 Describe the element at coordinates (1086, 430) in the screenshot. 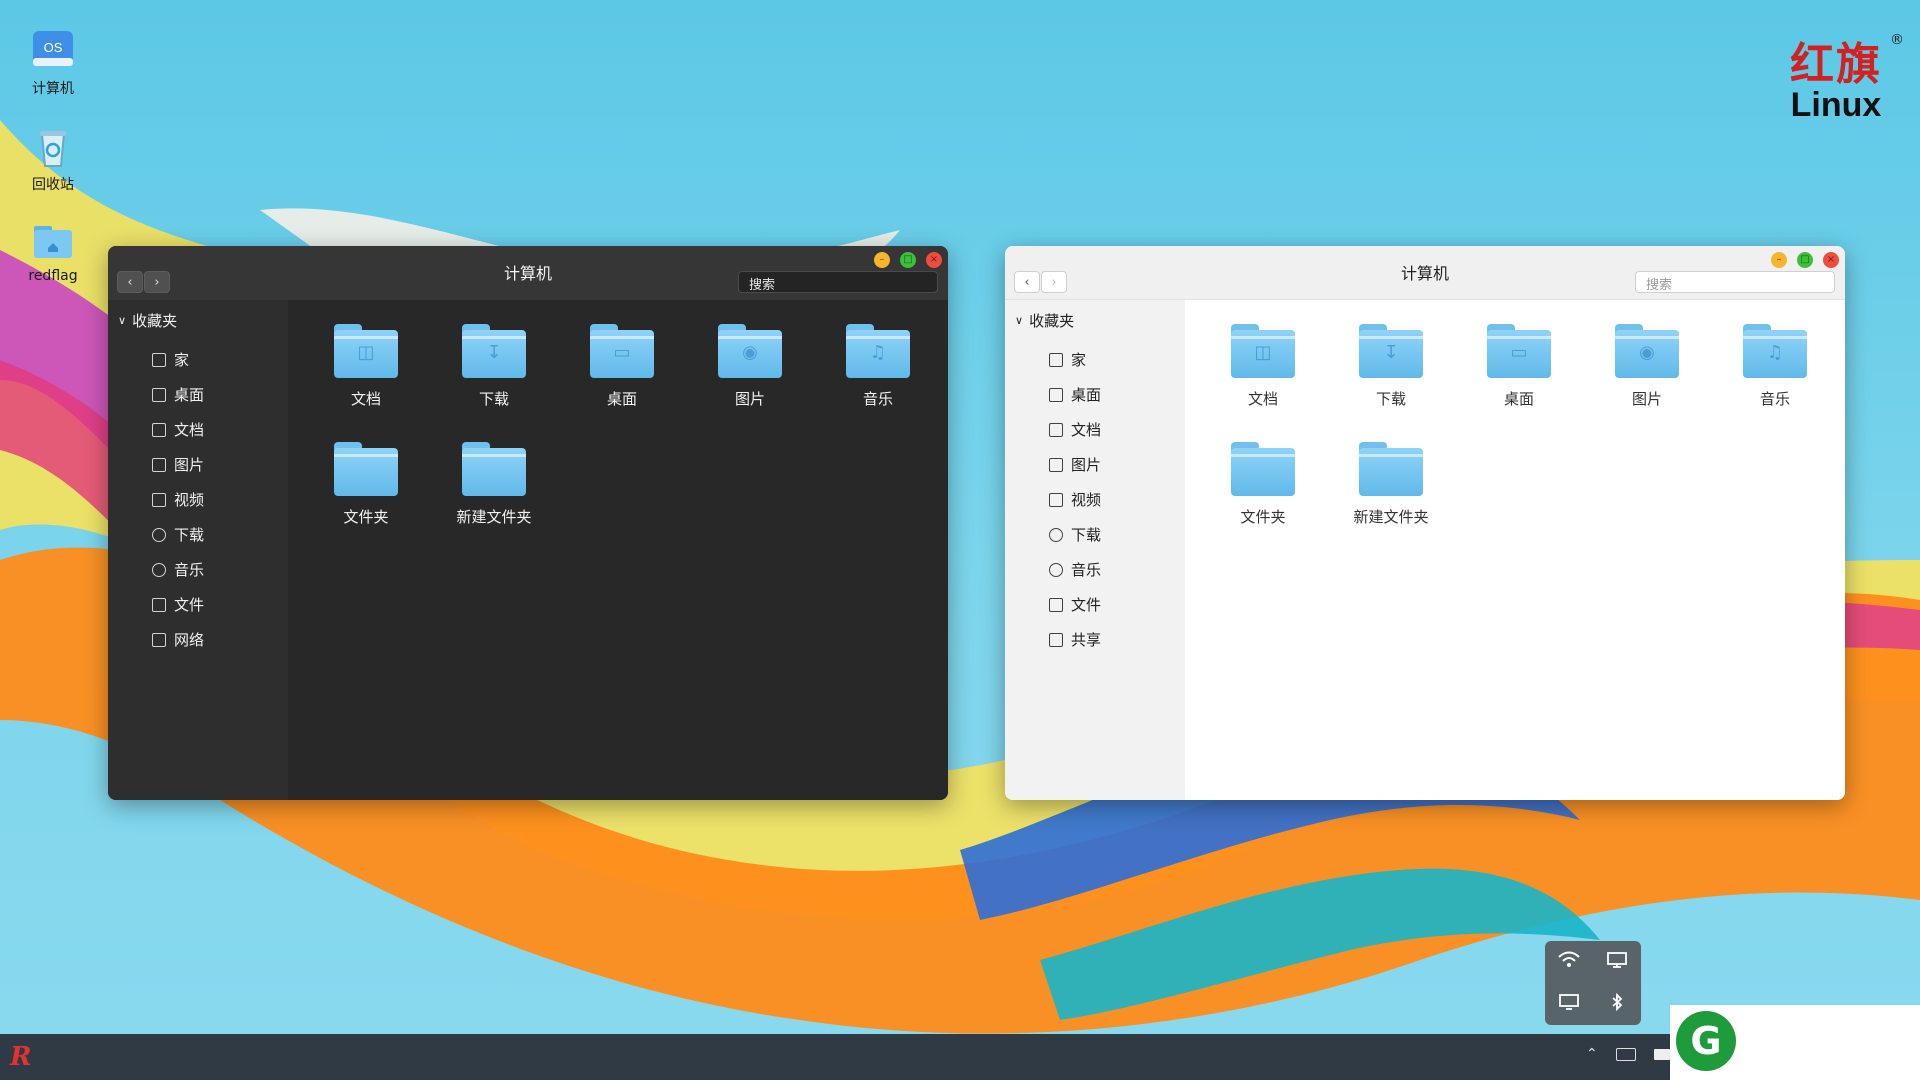

I see `sidebar-item-label: 文档` at that location.